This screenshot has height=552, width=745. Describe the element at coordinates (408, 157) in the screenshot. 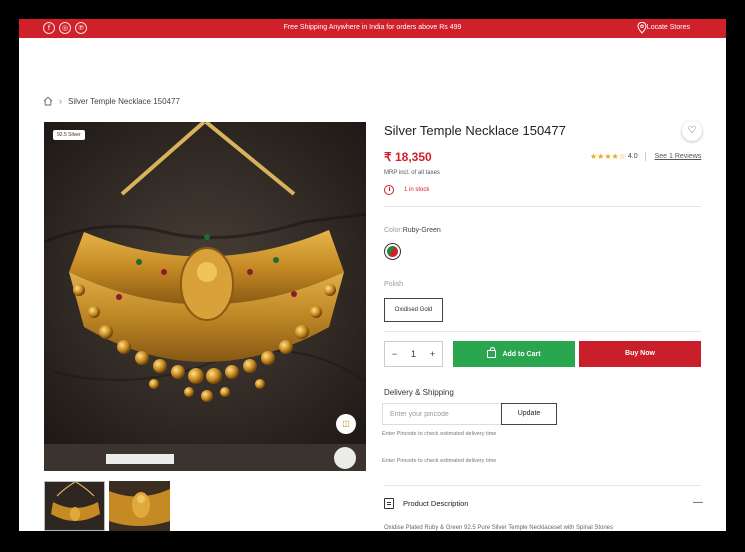

I see `product-price: ₹ 18,350` at that location.